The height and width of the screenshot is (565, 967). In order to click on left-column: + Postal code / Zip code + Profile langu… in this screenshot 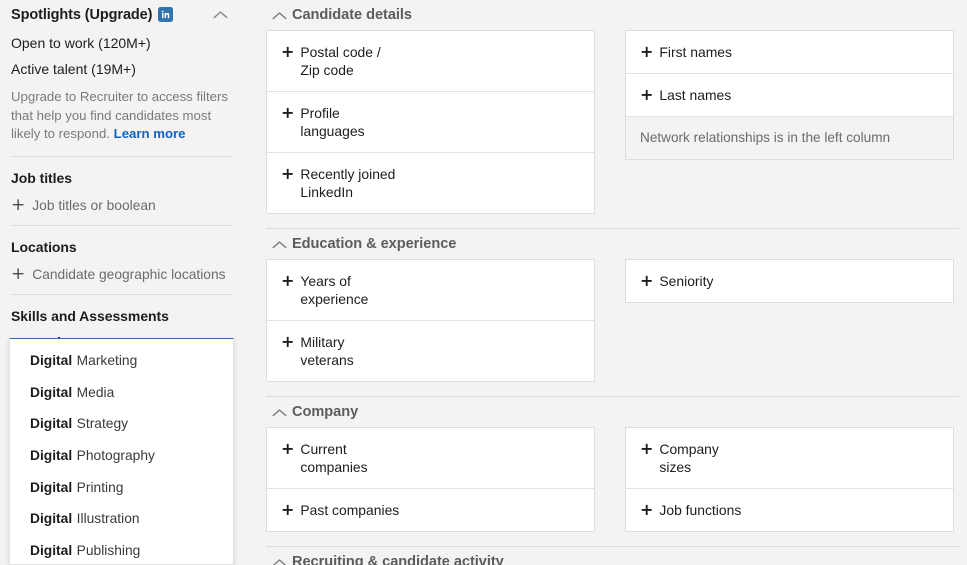, I will do `click(430, 122)`.